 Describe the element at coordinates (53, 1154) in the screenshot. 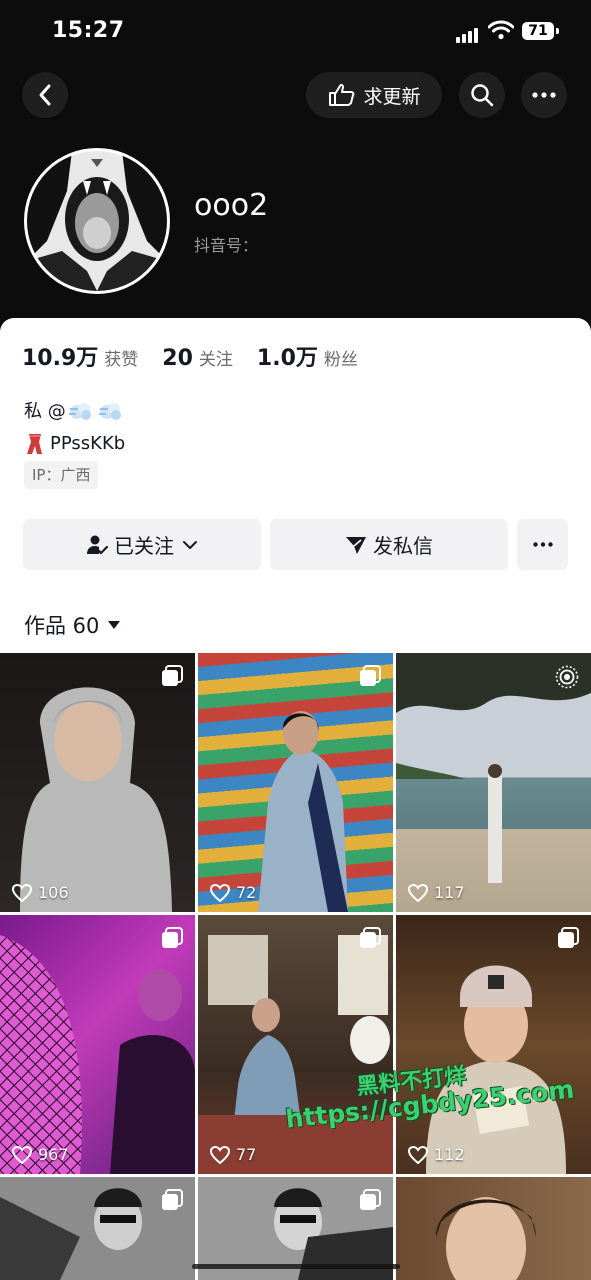

I see `video-likes-count: 967` at that location.